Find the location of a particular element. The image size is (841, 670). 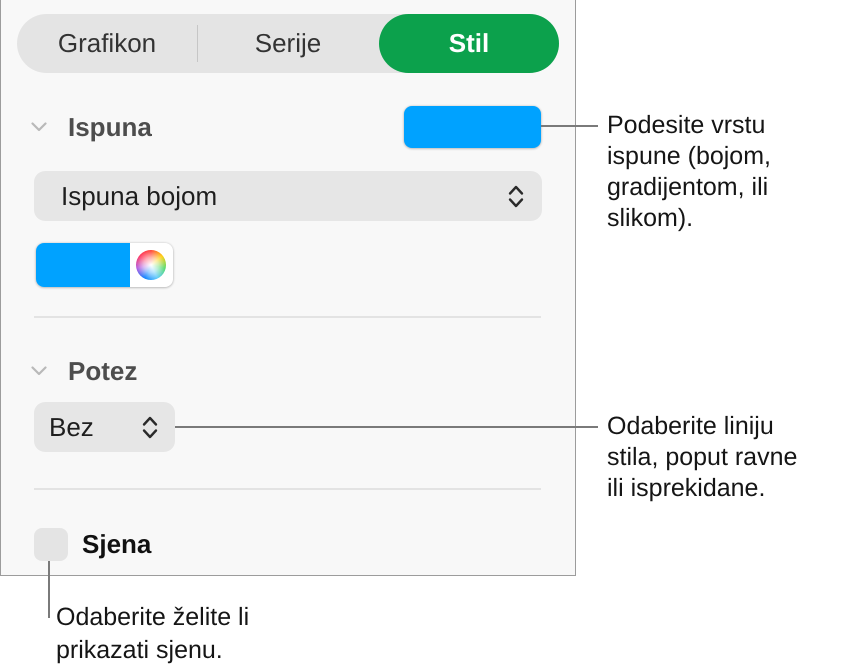

color-wheel-icon is located at coordinates (151, 265).